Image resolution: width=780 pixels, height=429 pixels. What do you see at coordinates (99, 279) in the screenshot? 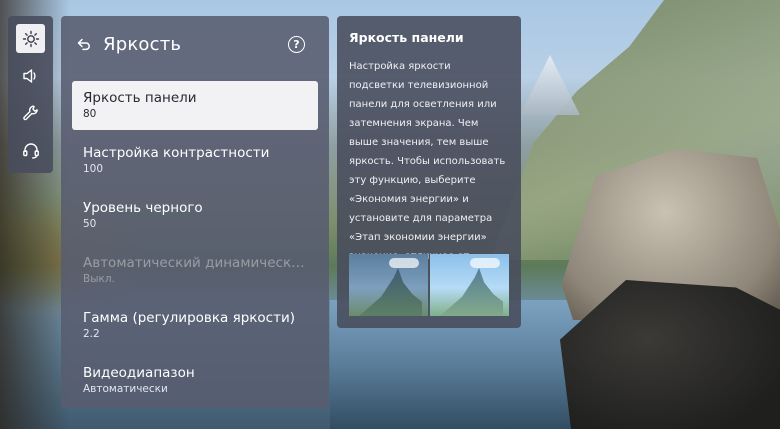
I see `menu-item-value: Выкл.` at bounding box center [99, 279].